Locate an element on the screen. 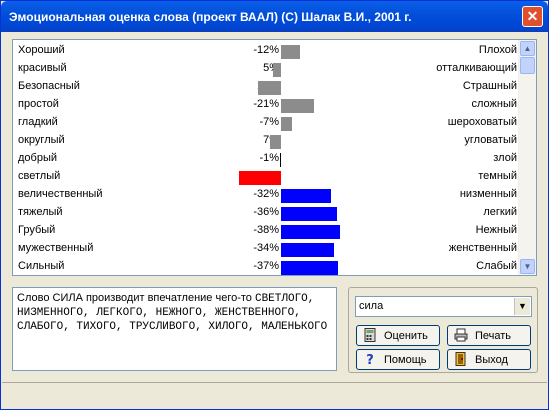 This screenshot has height=410, width=549. scale-row: величественный -32% низменный is located at coordinates (267, 195).